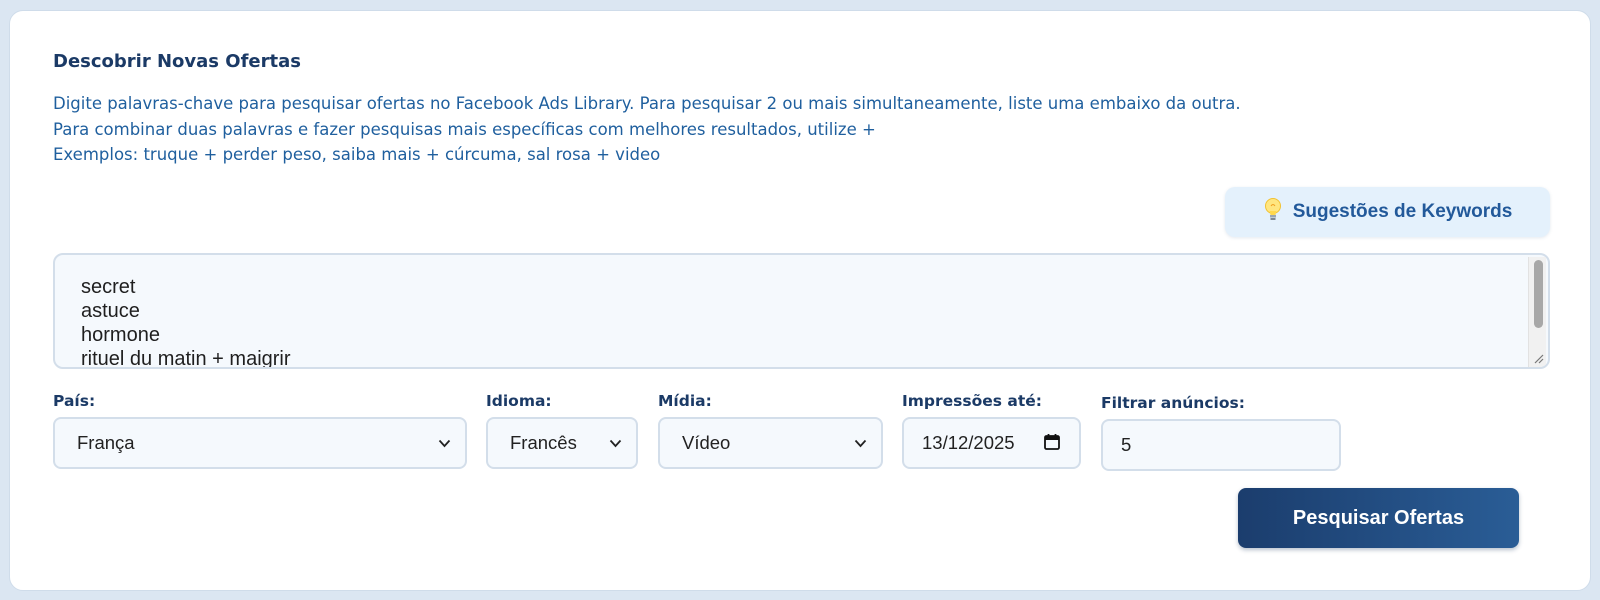 The width and height of the screenshot is (1600, 600). Describe the element at coordinates (108, 287) in the screenshot. I see `keyword-line: secret` at that location.